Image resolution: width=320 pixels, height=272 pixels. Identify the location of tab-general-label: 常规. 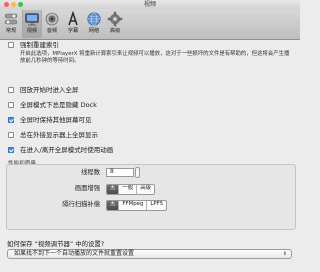
(11, 31).